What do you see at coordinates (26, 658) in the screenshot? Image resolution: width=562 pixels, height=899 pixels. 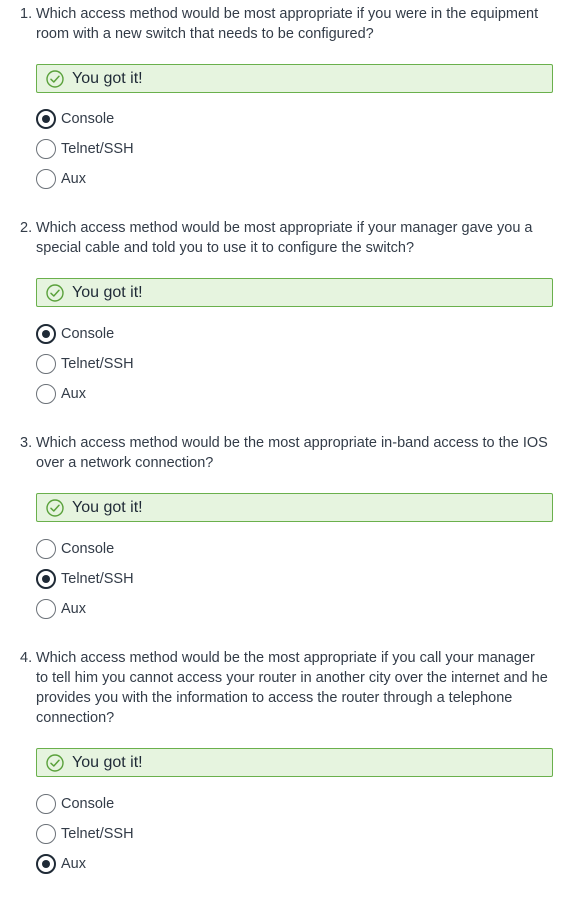 I see `question-number: 4.` at bounding box center [26, 658].